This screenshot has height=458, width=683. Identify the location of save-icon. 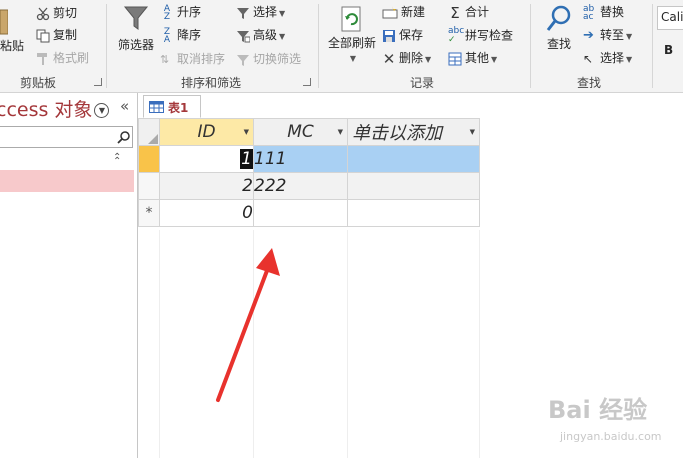
(389, 35).